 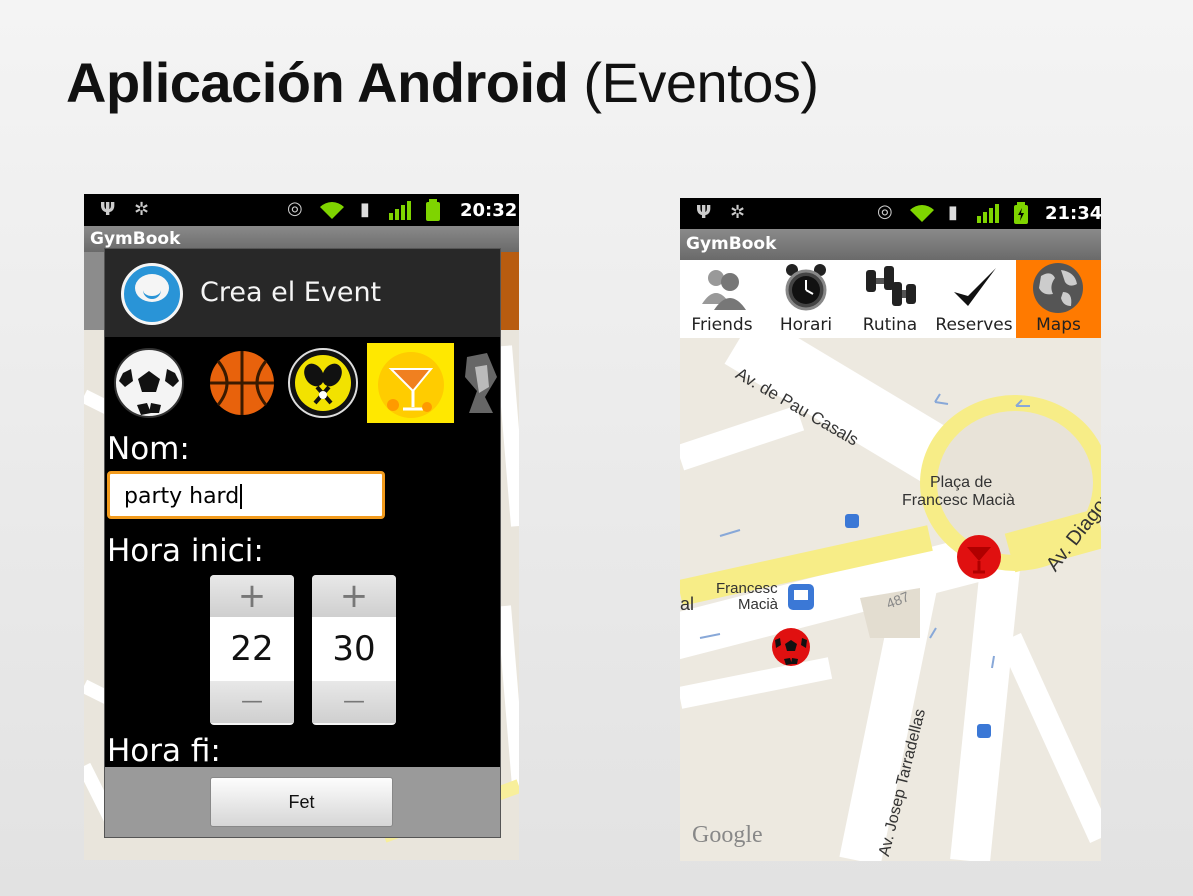 I want to click on tab-maps: Maps, so click(x=1058, y=299).